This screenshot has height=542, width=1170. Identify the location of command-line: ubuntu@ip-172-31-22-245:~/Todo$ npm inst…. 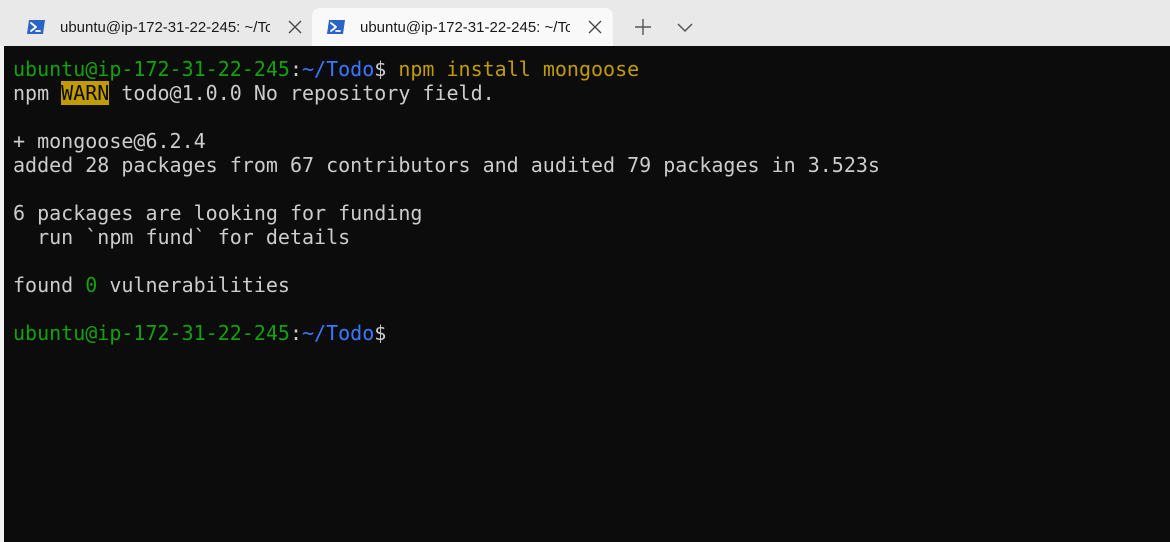
(591, 69).